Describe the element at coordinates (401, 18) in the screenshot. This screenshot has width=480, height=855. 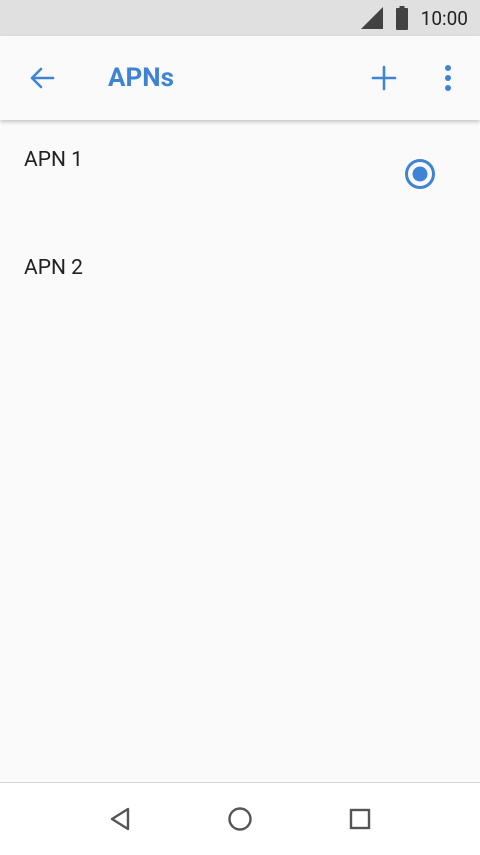
I see `battery-icon` at that location.